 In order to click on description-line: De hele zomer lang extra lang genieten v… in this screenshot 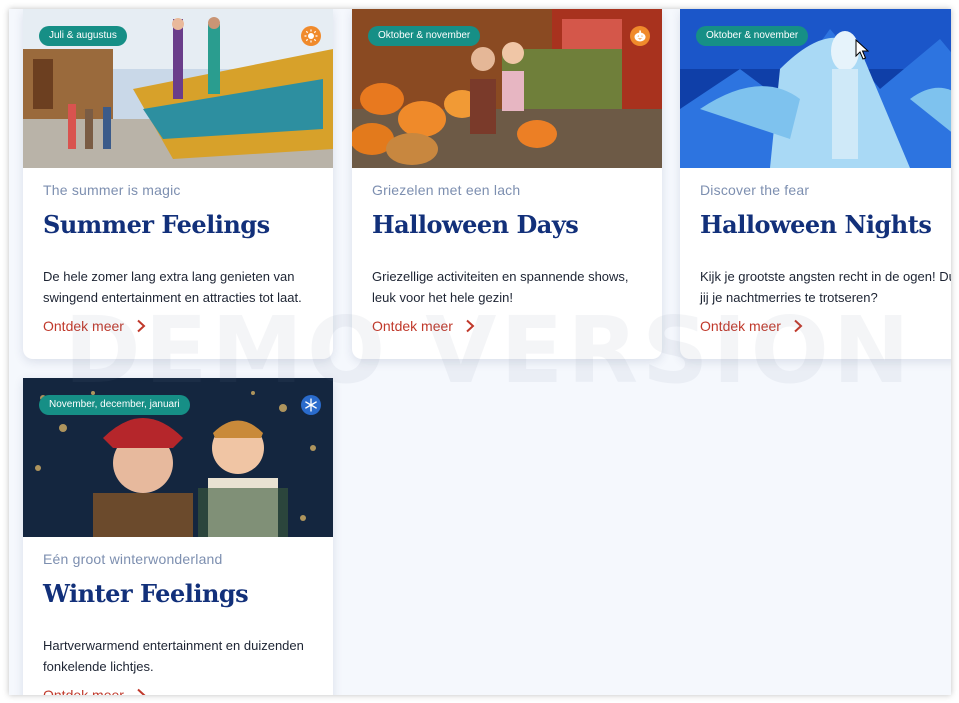, I will do `click(169, 276)`.